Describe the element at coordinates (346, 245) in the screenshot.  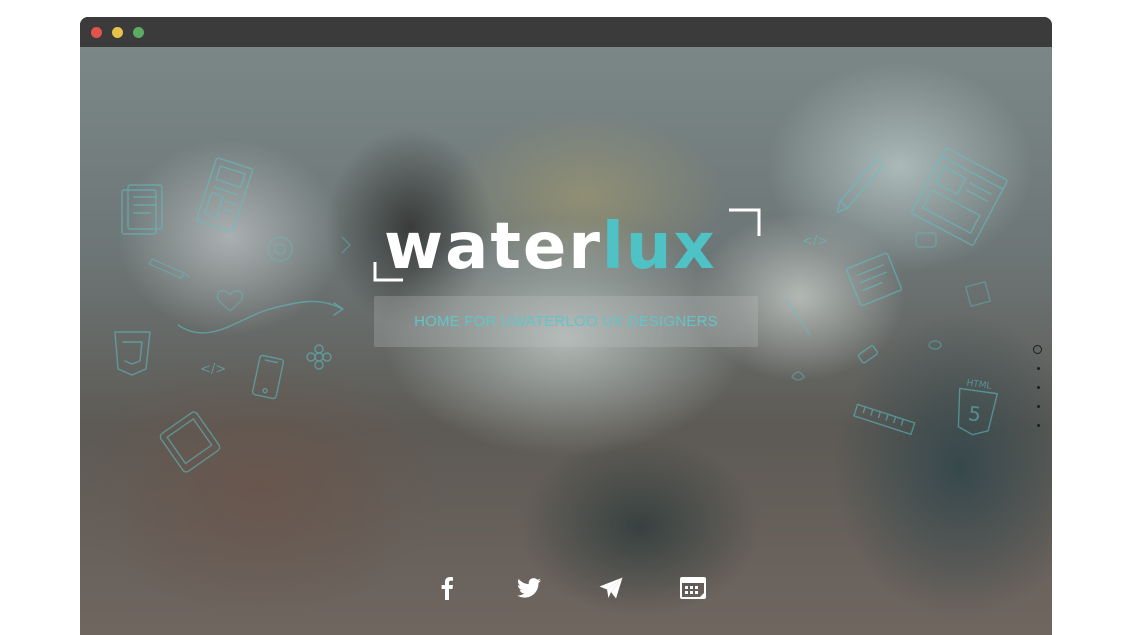
I see `bracket-icon` at that location.